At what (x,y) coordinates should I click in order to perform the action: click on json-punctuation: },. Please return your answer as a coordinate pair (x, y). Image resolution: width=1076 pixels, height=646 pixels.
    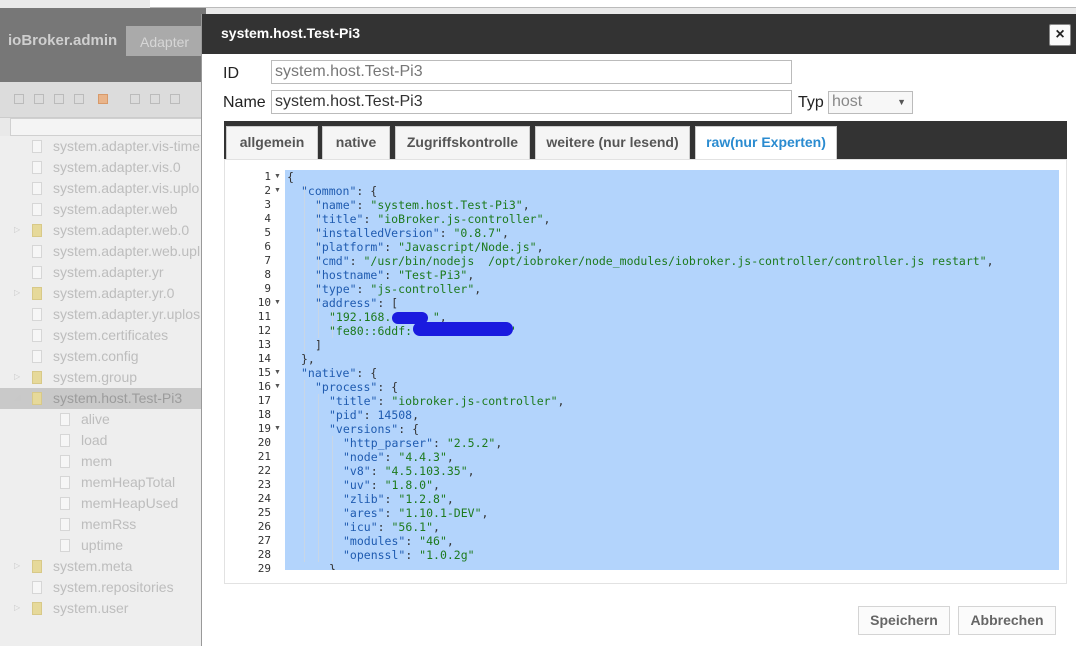
    Looking at the image, I should click on (336, 566).